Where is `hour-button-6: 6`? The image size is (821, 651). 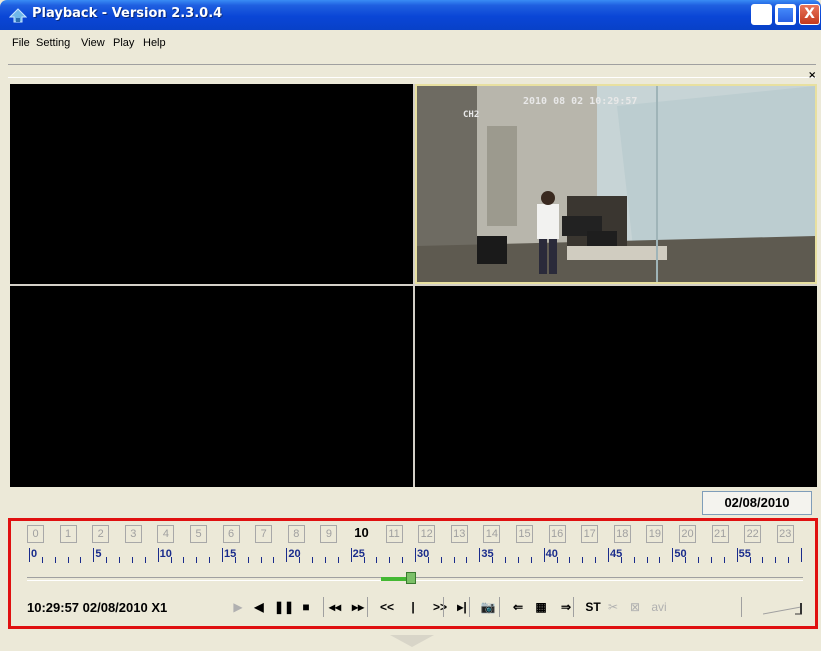
hour-button-6: 6 is located at coordinates (231, 534).